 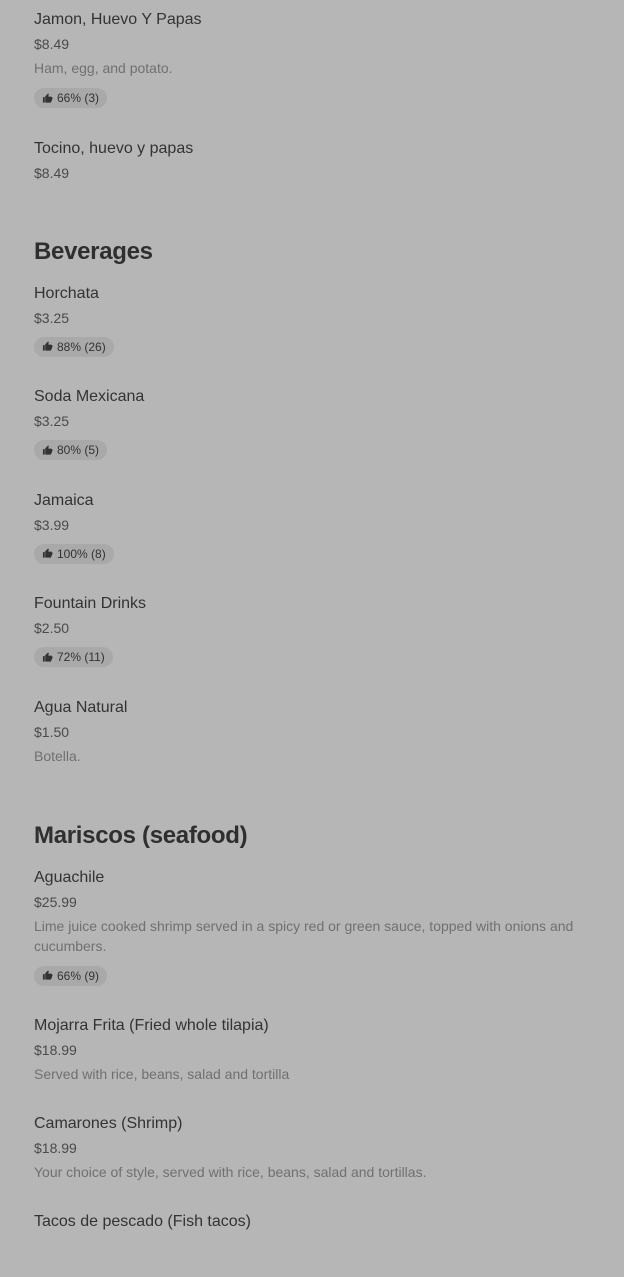 What do you see at coordinates (69, 877) in the screenshot?
I see `item-name: Aguachile` at bounding box center [69, 877].